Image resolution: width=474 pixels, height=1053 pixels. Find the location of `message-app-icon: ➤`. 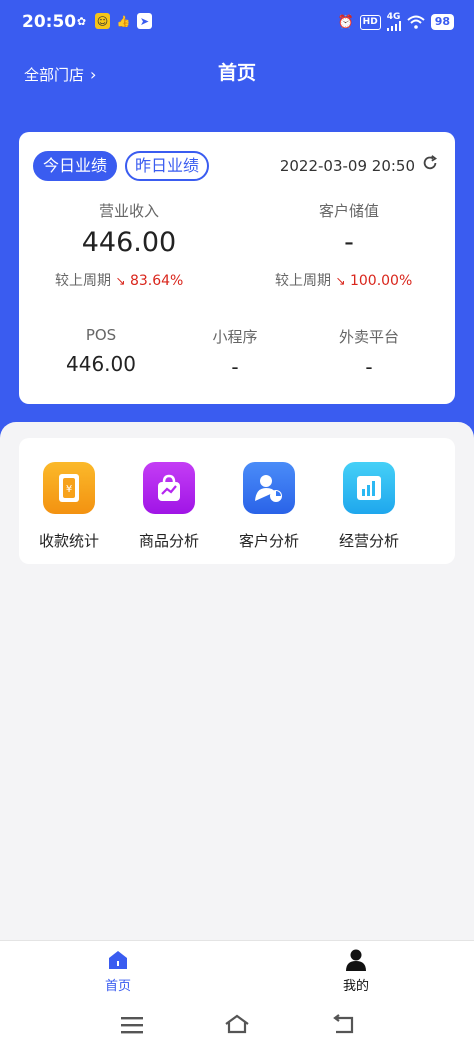

message-app-icon: ➤ is located at coordinates (144, 21).